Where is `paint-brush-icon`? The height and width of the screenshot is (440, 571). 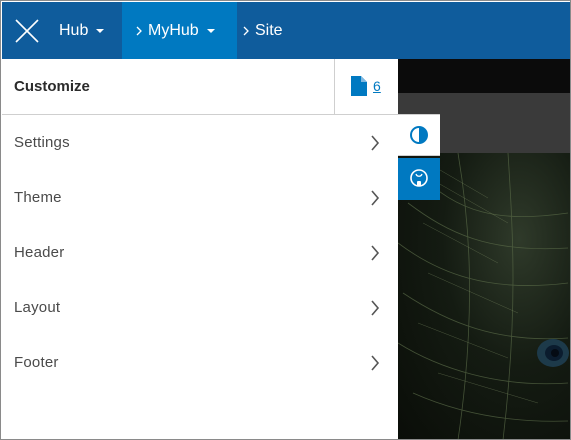
paint-brush-icon is located at coordinates (419, 178).